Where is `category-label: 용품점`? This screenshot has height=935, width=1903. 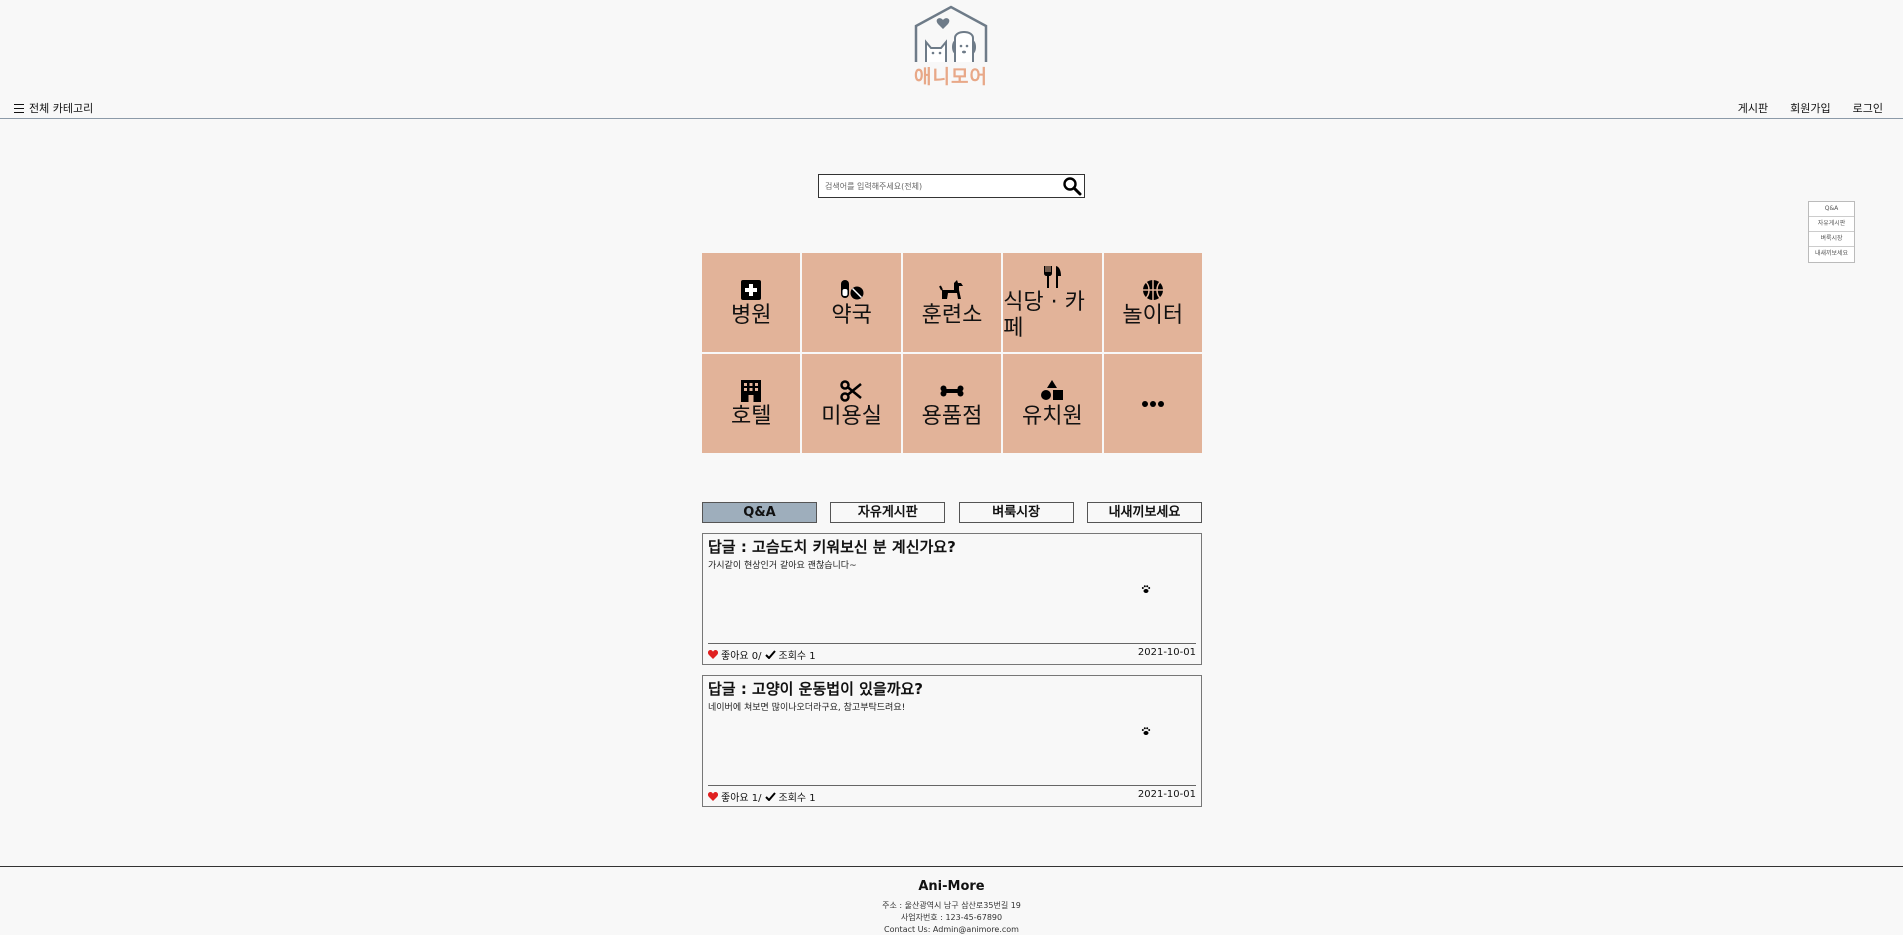
category-label: 용품점 is located at coordinates (952, 416).